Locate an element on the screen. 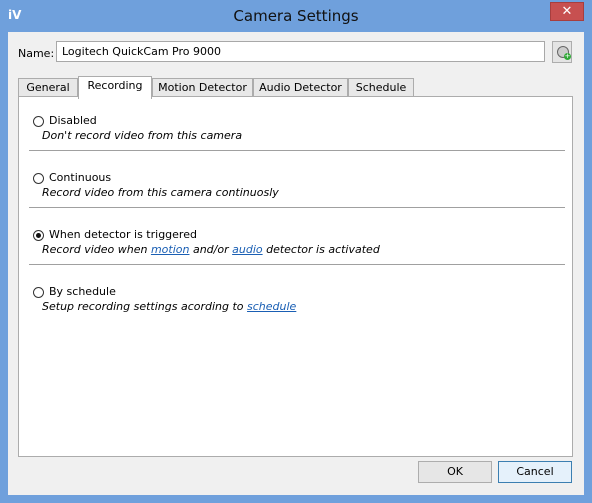 The height and width of the screenshot is (503, 592). option-label: Continuous is located at coordinates (80, 177).